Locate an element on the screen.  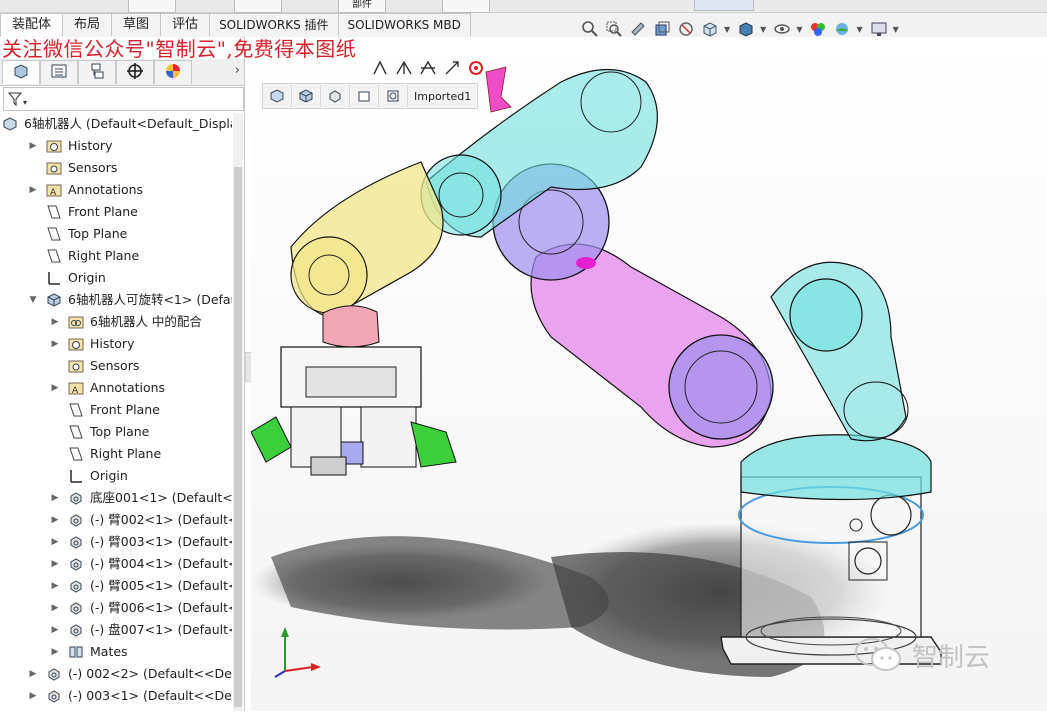
section-view-icon is located at coordinates (662, 29).